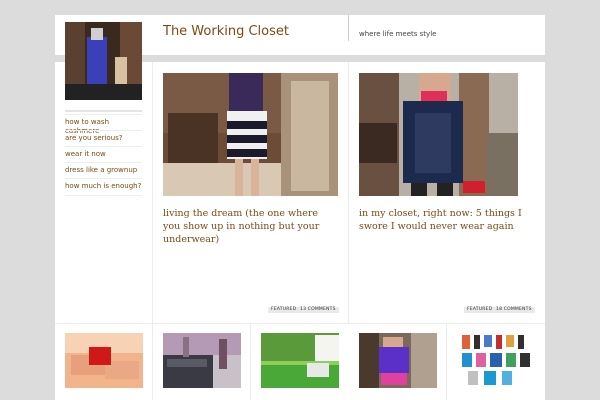 This screenshot has height=400, width=600. What do you see at coordinates (103, 138) in the screenshot?
I see `sidebar-item-are-you-serious: are you serious?` at bounding box center [103, 138].